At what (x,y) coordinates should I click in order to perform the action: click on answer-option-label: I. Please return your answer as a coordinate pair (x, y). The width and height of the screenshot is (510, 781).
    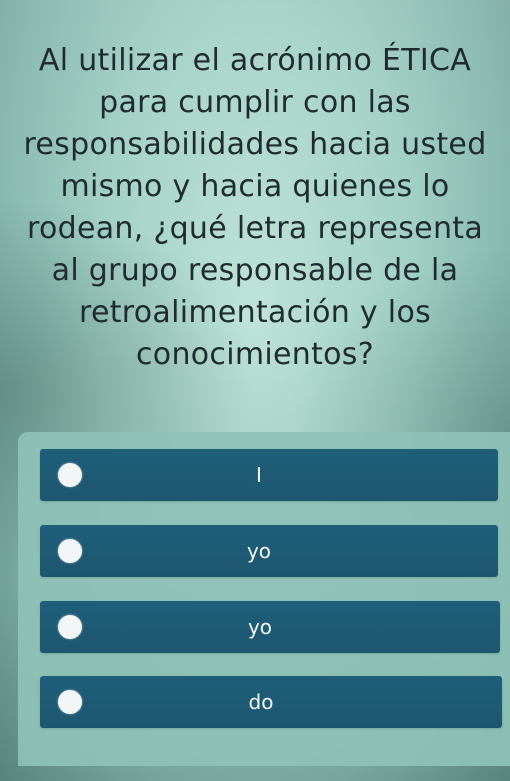
    Looking at the image, I should click on (259, 475).